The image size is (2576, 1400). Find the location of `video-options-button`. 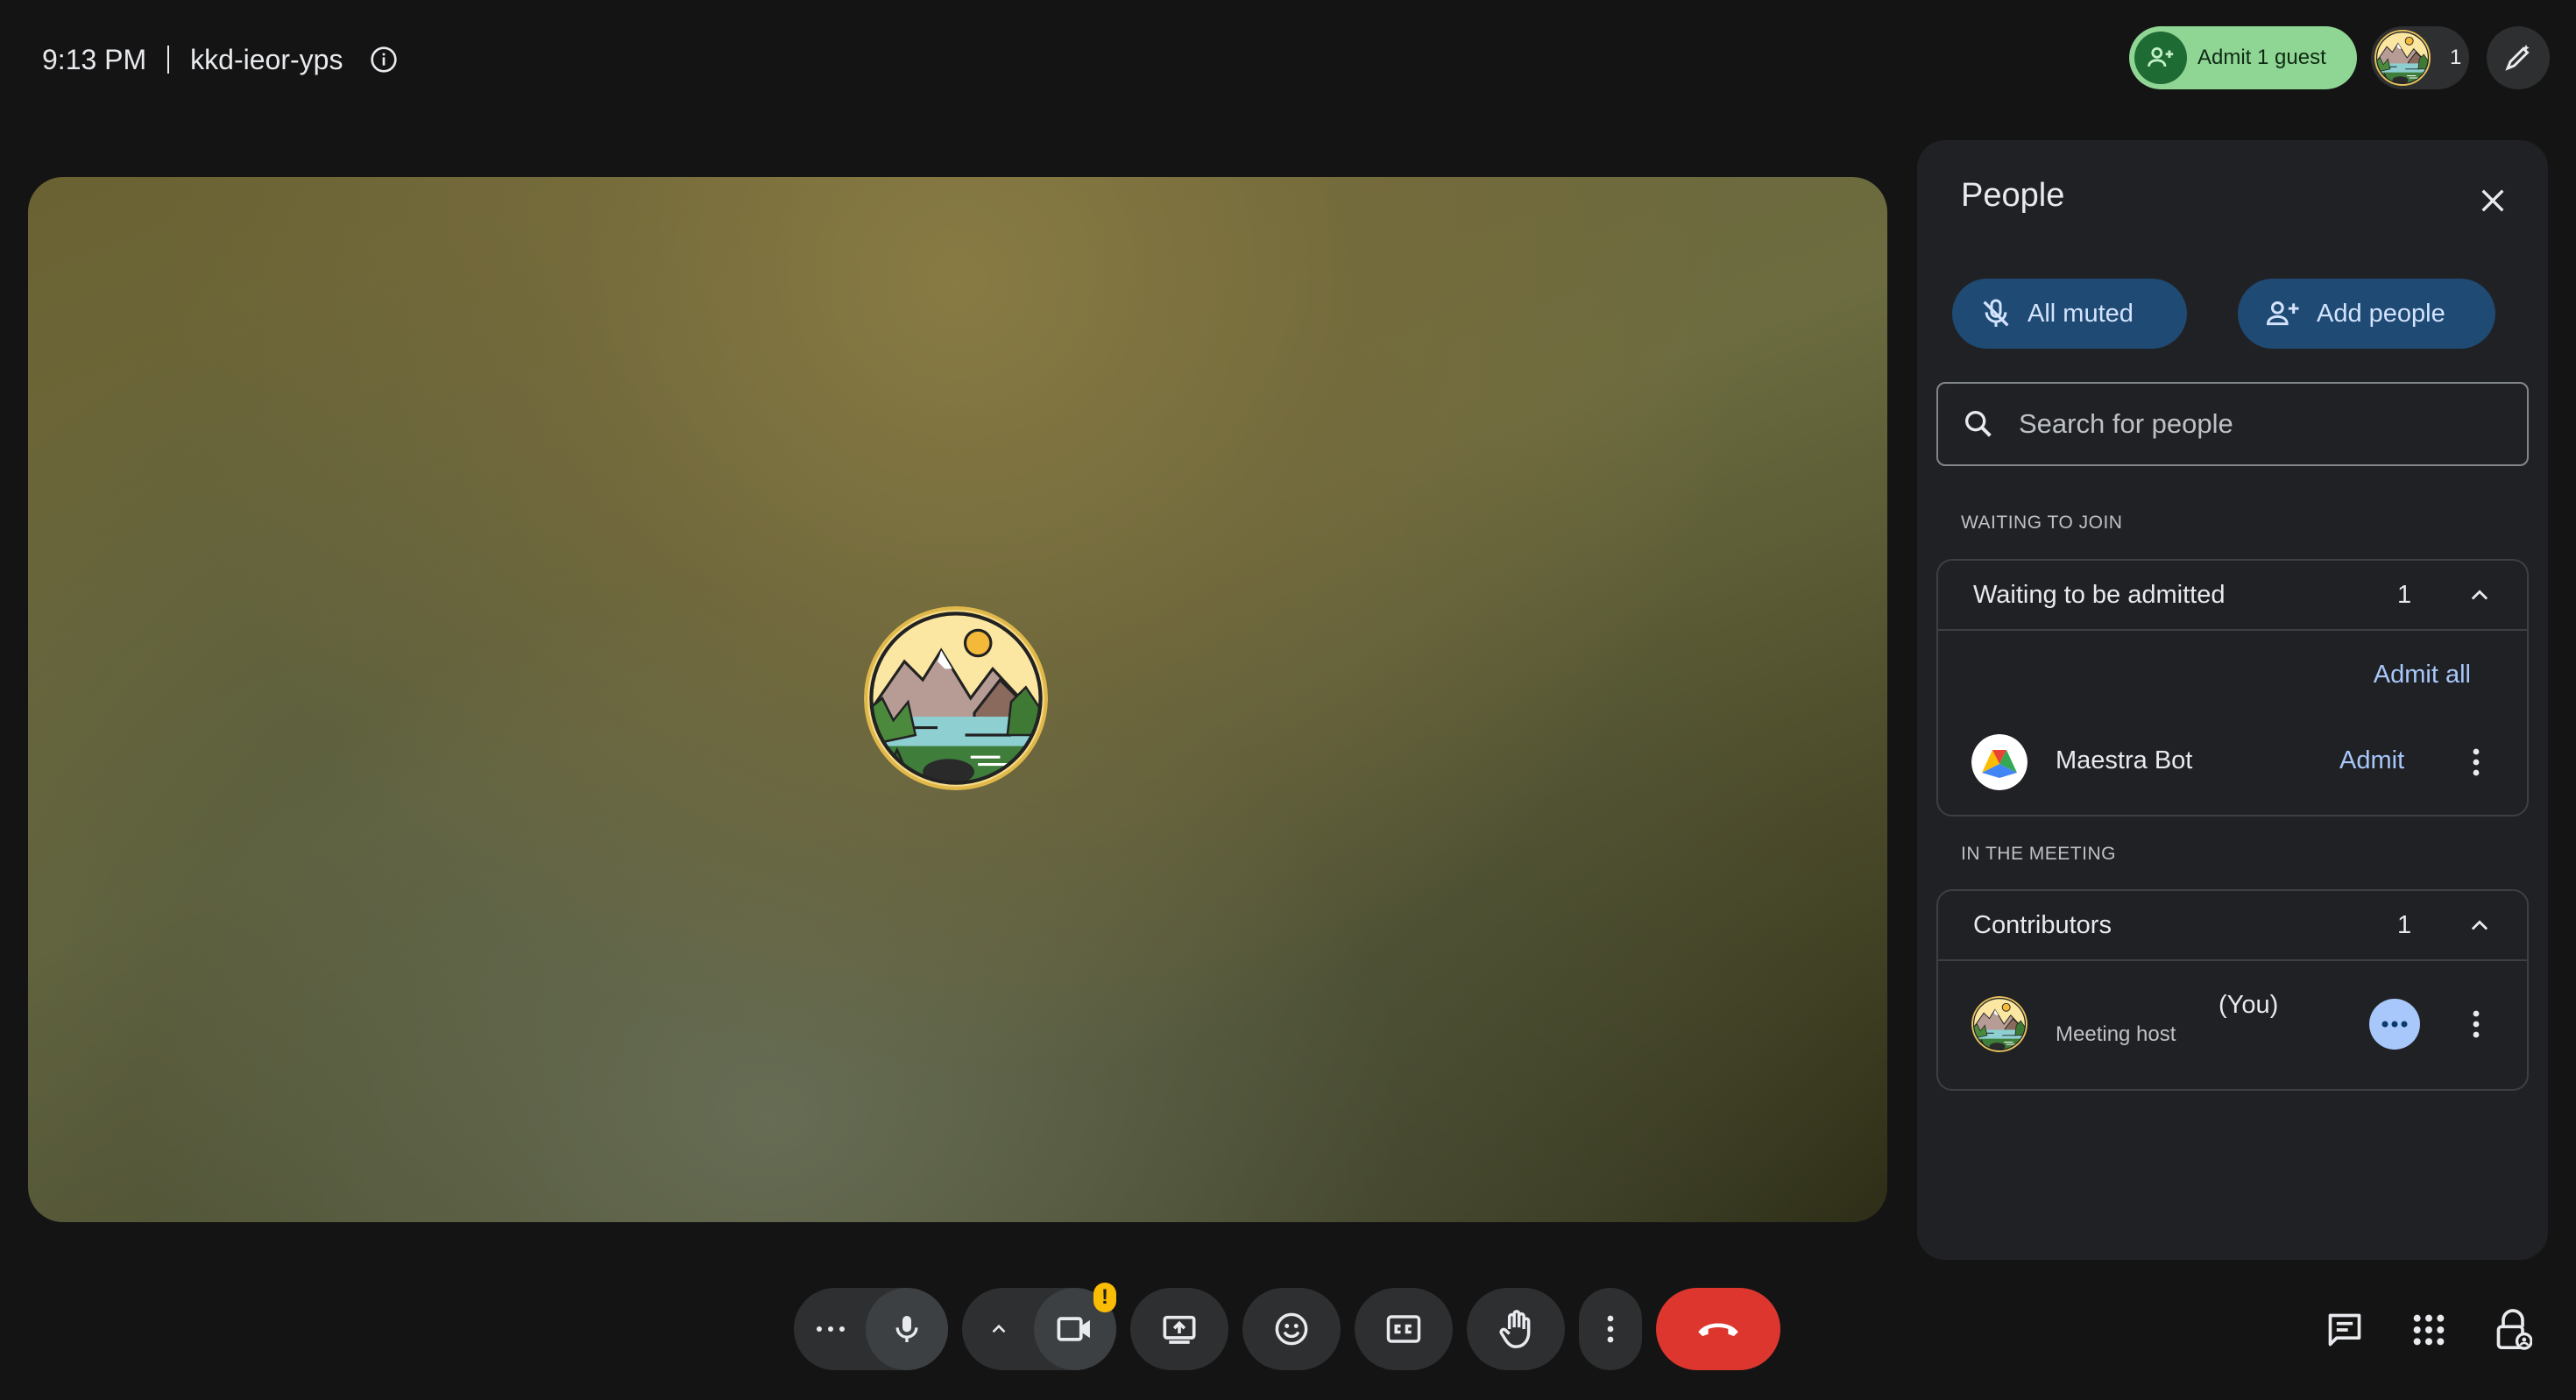

video-options-button is located at coordinates (999, 1329).